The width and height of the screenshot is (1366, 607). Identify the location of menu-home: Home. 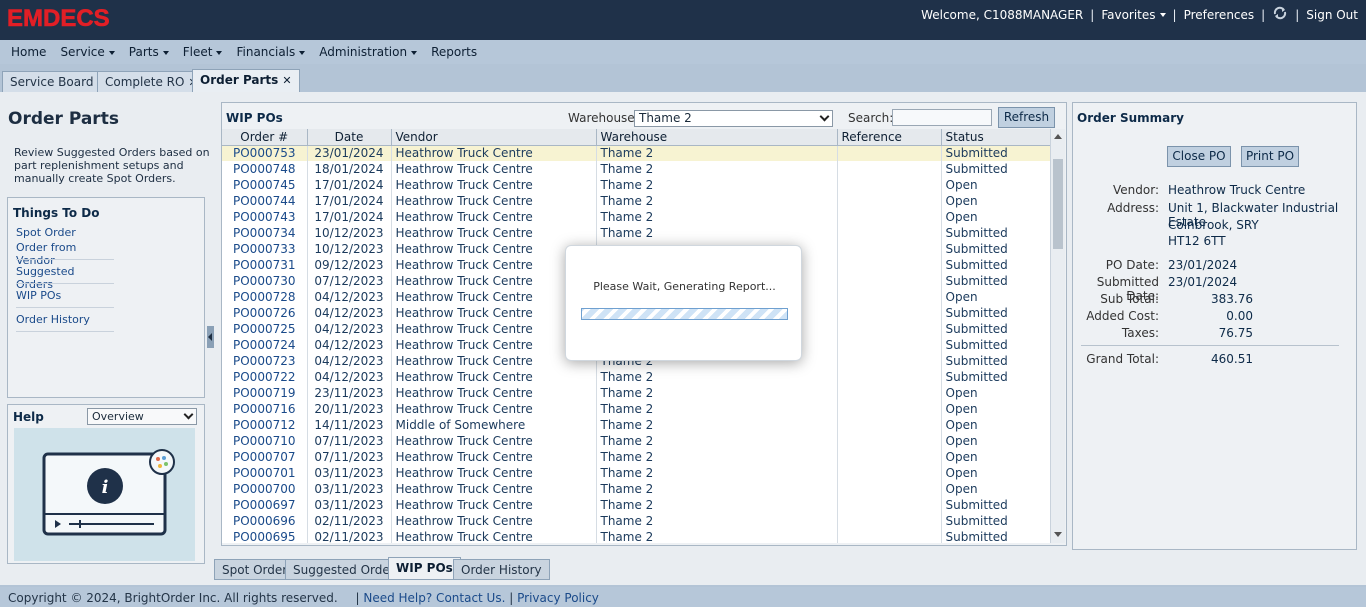
(28, 52).